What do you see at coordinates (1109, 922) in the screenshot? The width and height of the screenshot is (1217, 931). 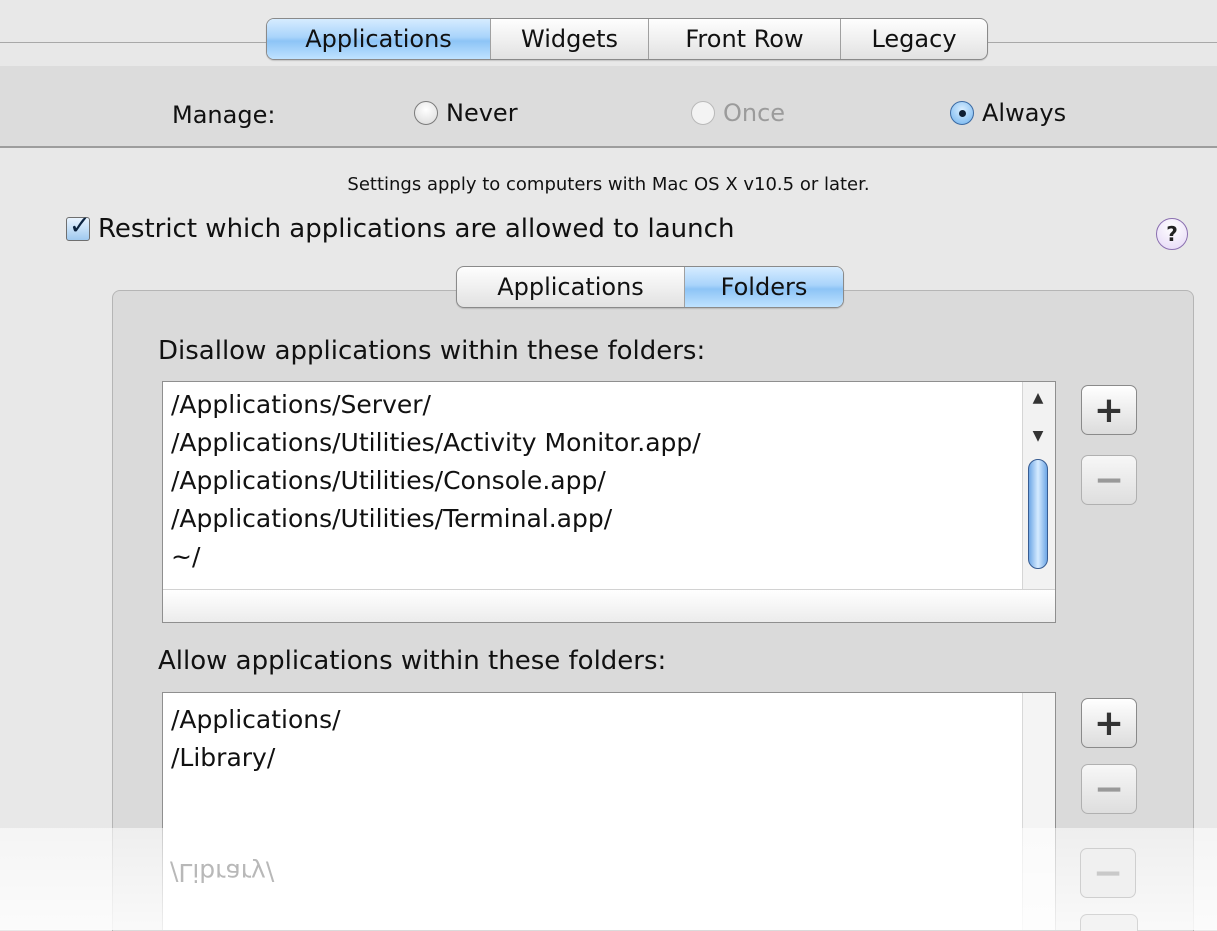 I see `reflected-add-button` at bounding box center [1109, 922].